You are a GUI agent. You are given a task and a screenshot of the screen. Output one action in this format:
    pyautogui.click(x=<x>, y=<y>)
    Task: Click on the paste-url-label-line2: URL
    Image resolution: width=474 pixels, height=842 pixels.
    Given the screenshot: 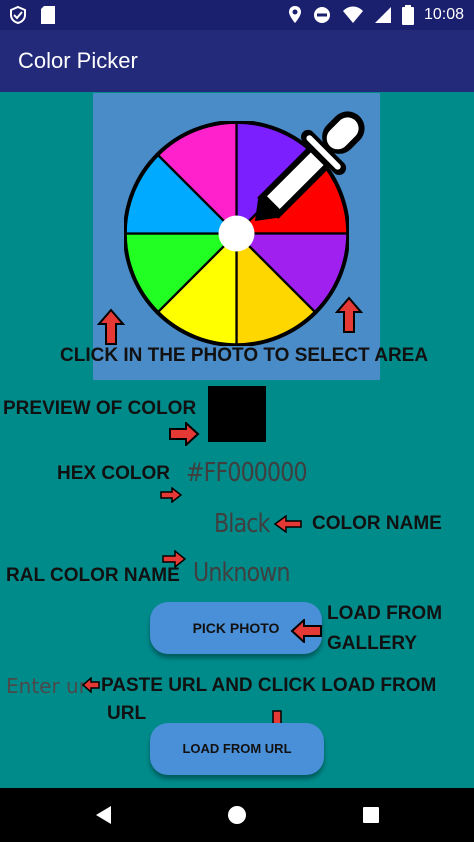 What is the action you would take?
    pyautogui.click(x=127, y=713)
    